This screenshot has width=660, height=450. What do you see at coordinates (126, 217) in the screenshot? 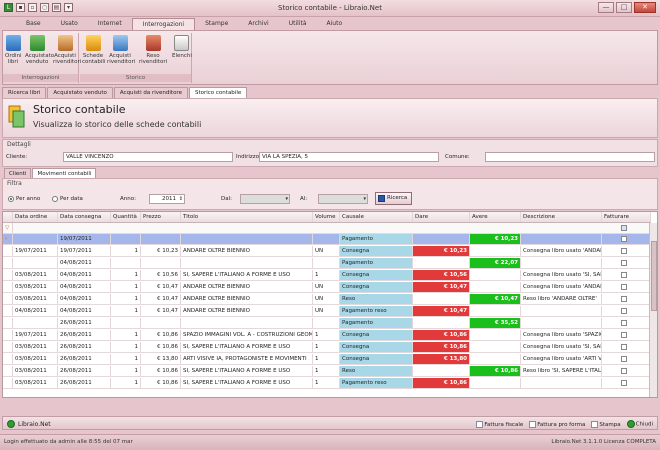
I see `col-quantita: Quantità` at bounding box center [126, 217].